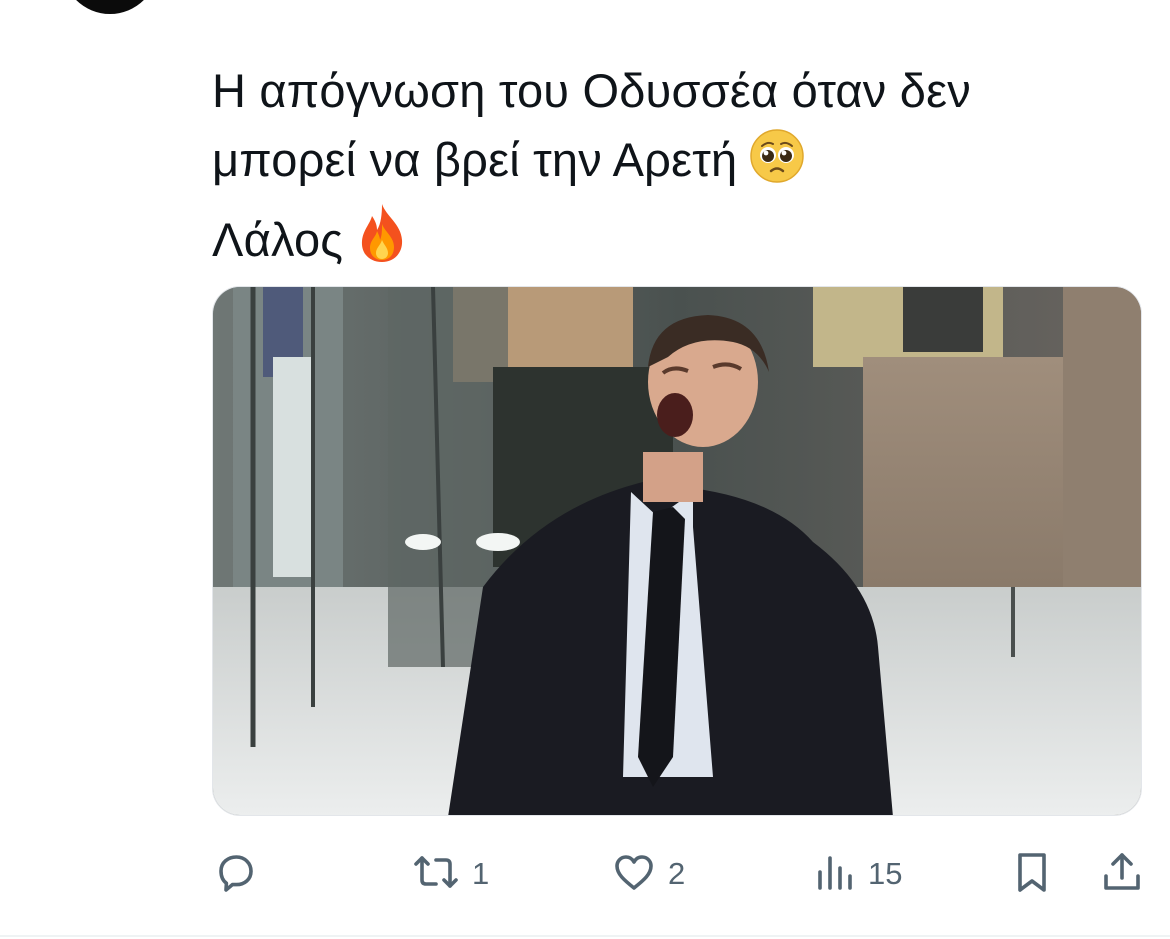 This screenshot has width=1170, height=939. Describe the element at coordinates (110, 7) in the screenshot. I see `author-avatar` at that location.